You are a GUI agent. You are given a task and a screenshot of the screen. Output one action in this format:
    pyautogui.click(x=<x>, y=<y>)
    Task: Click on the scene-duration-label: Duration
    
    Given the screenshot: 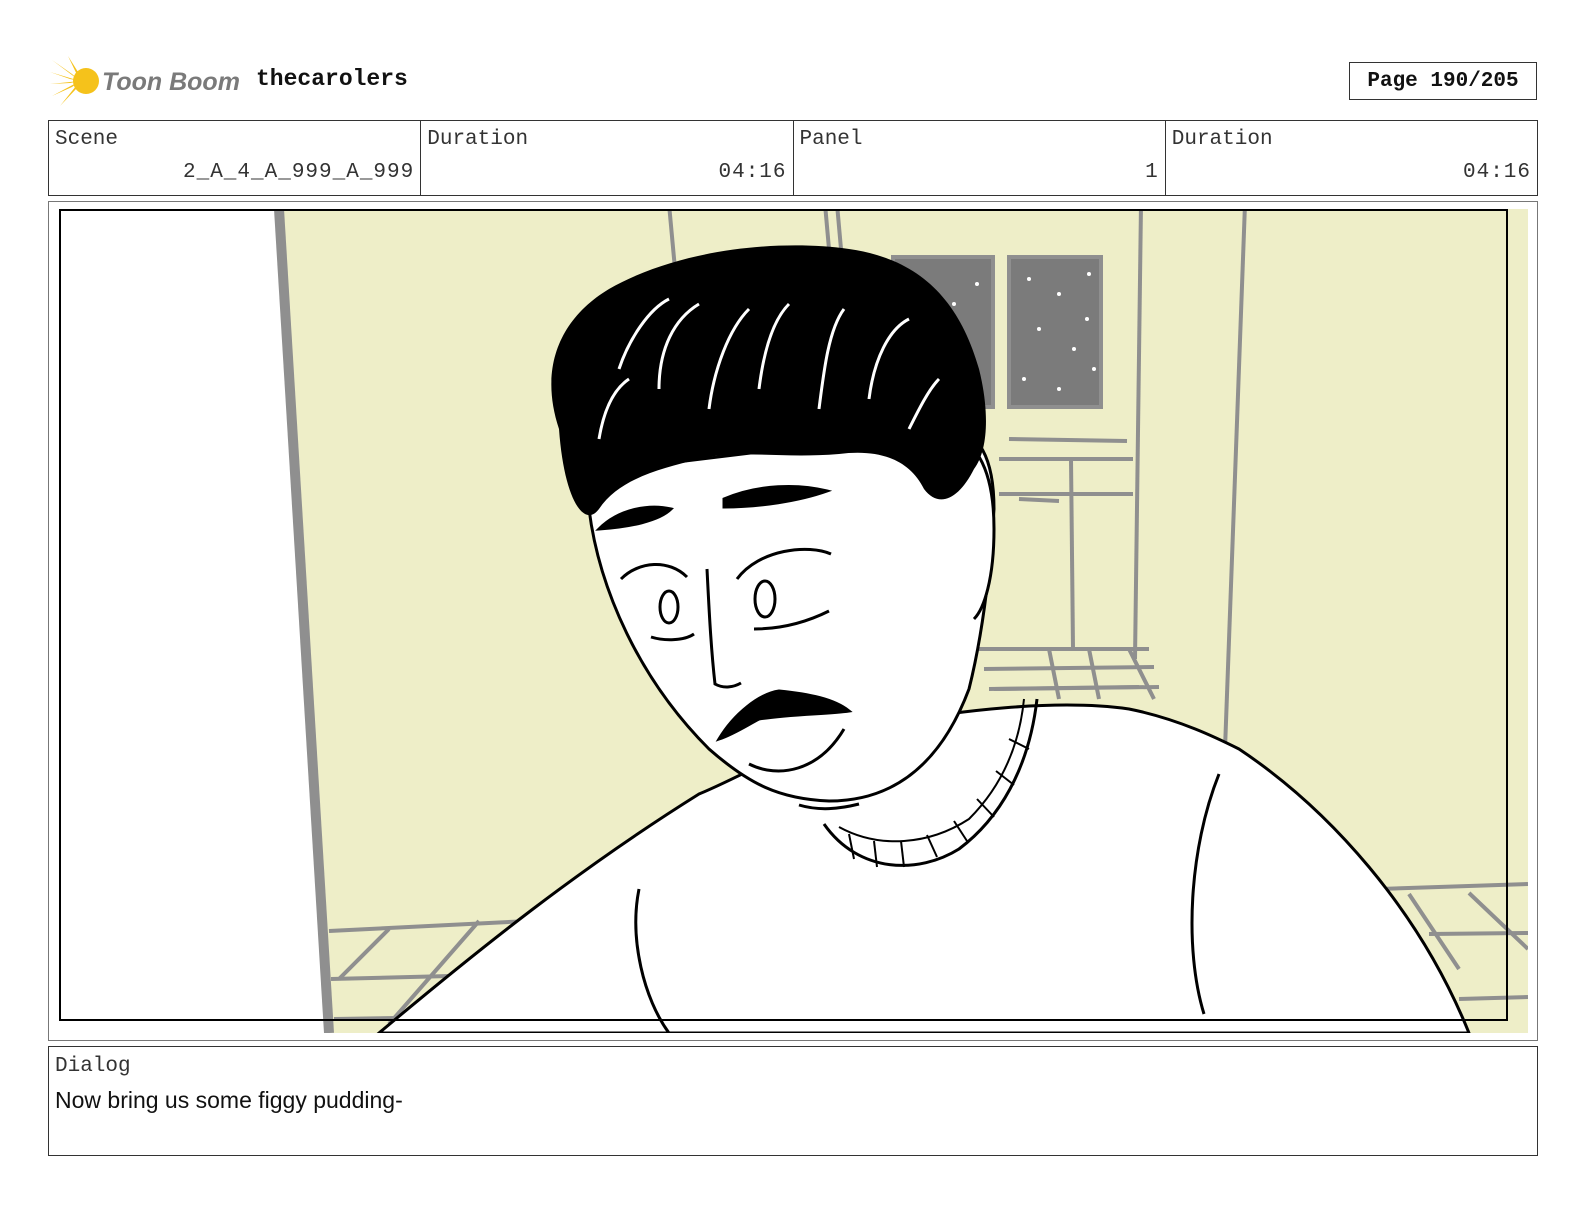 What is the action you would take?
    pyautogui.click(x=478, y=139)
    